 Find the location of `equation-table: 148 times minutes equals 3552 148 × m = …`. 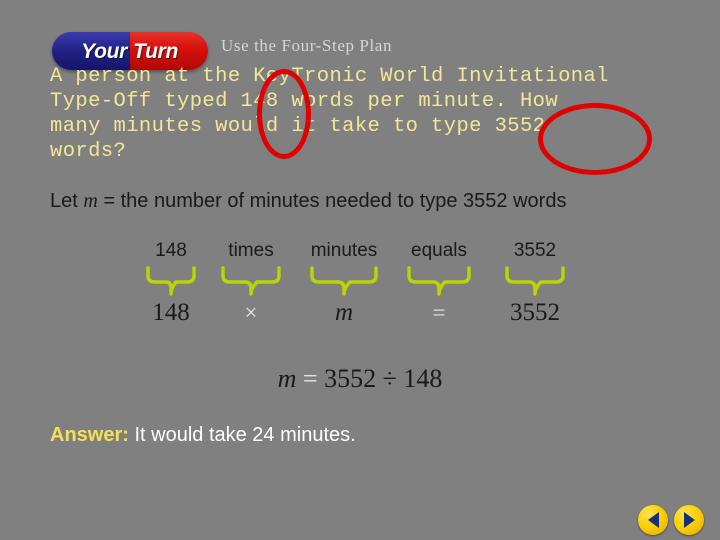

equation-table: 148 times minutes equals 3552 148 × m = … is located at coordinates (360, 283).